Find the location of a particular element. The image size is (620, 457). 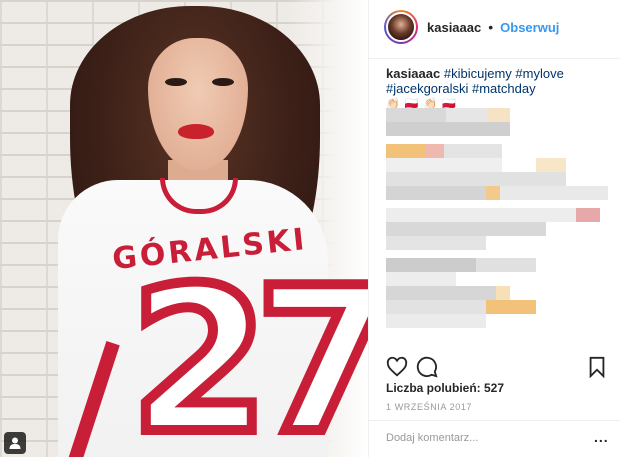

hashtag-link: #kibicujemy is located at coordinates (478, 73).